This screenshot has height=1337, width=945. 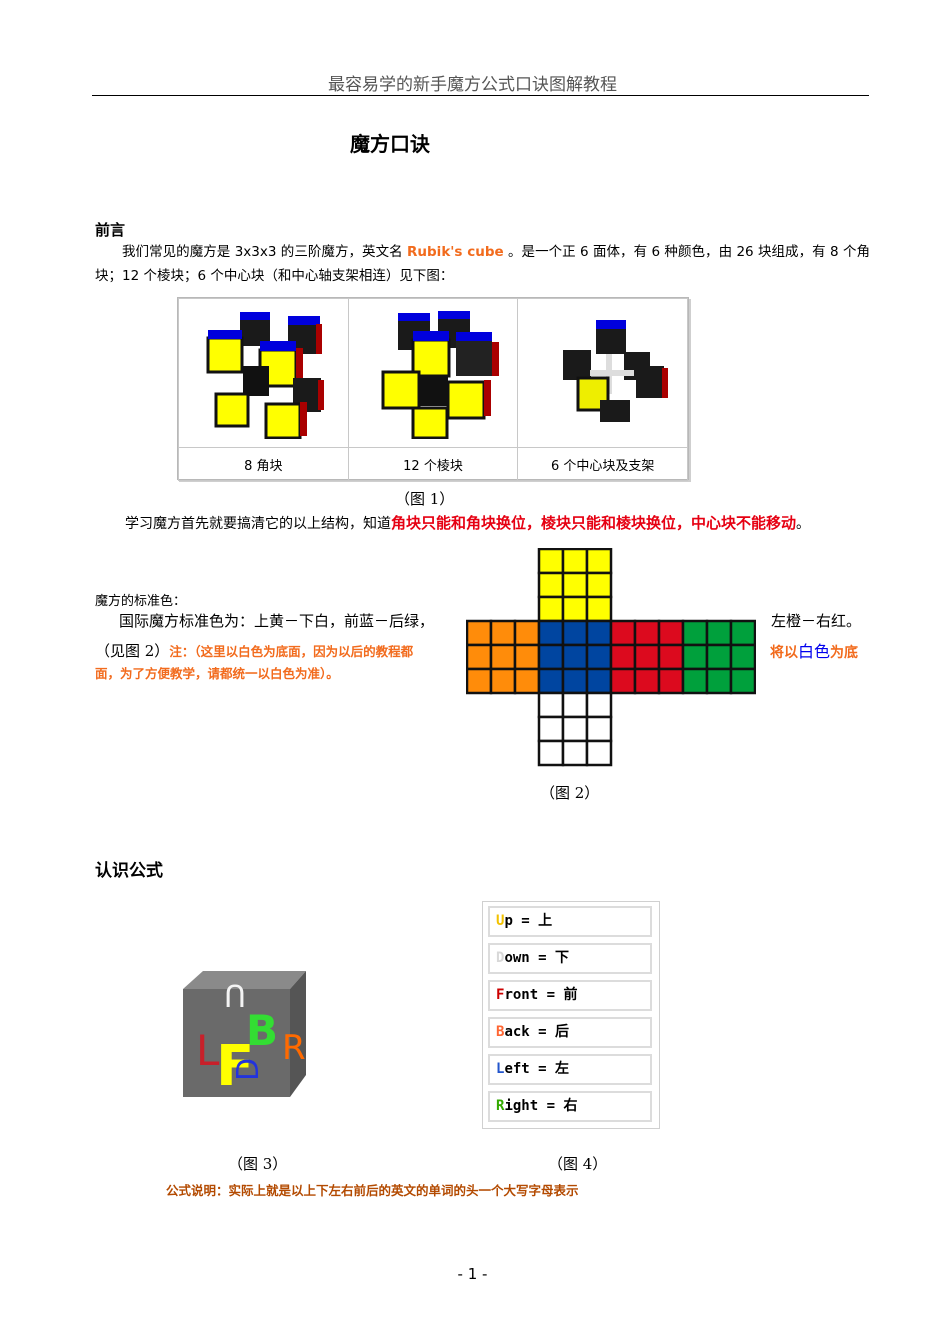 I want to click on structure-note-end: 。, so click(x=803, y=524).